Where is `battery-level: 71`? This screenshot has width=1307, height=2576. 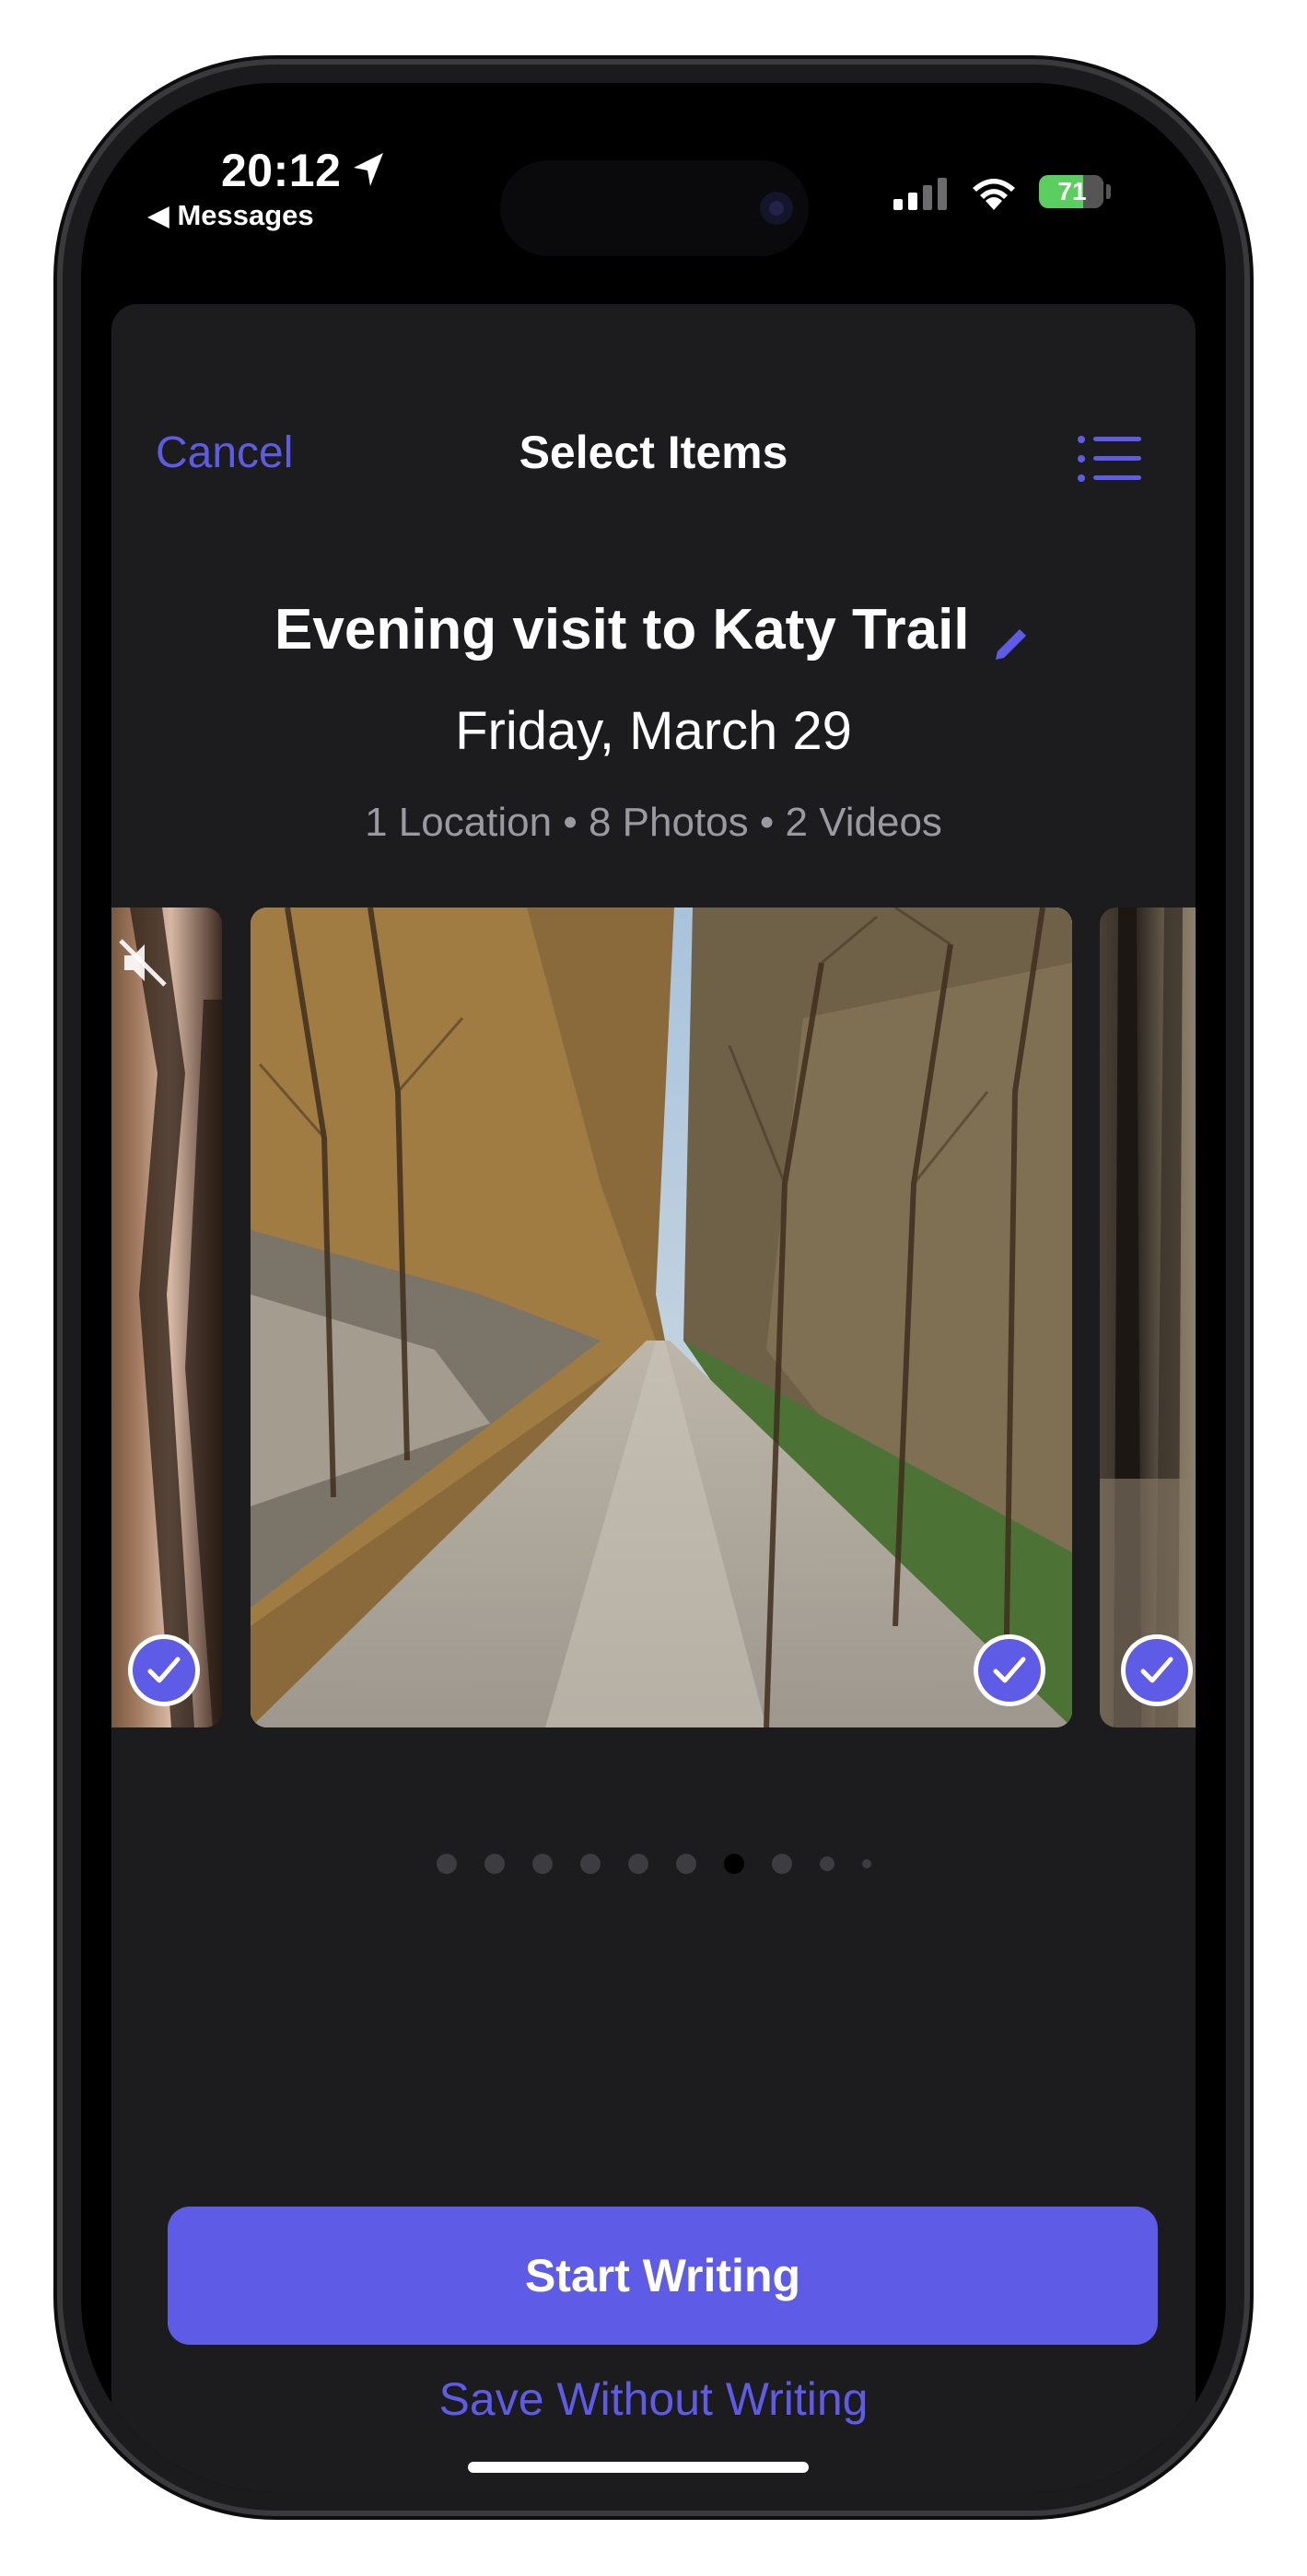
battery-level: 71 is located at coordinates (1072, 191).